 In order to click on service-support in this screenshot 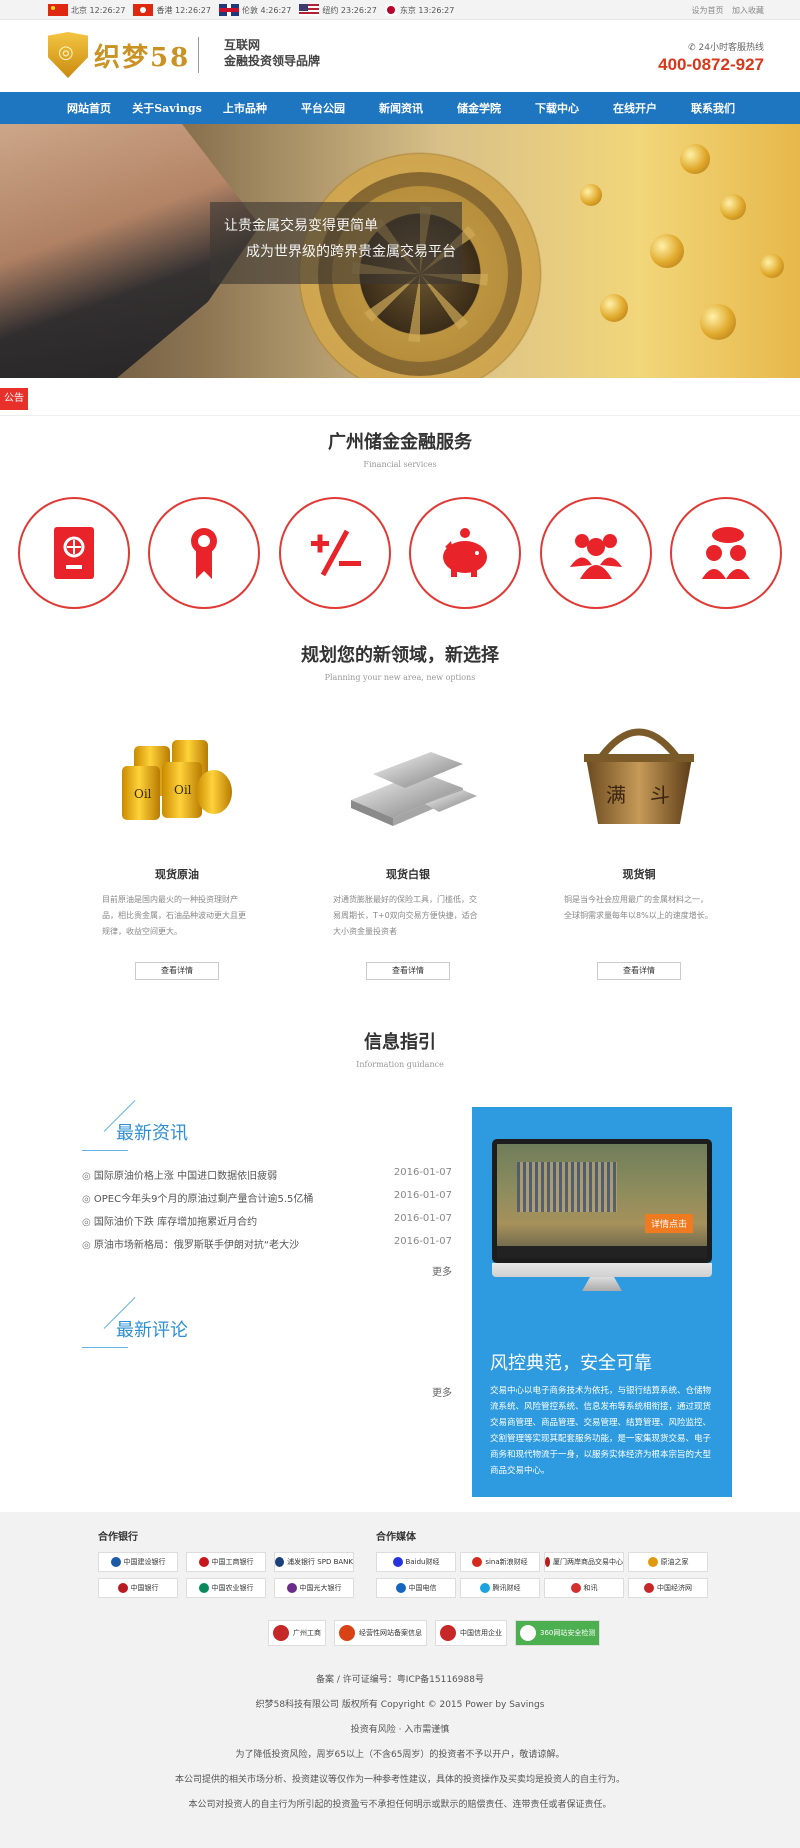, I will do `click(725, 553)`.